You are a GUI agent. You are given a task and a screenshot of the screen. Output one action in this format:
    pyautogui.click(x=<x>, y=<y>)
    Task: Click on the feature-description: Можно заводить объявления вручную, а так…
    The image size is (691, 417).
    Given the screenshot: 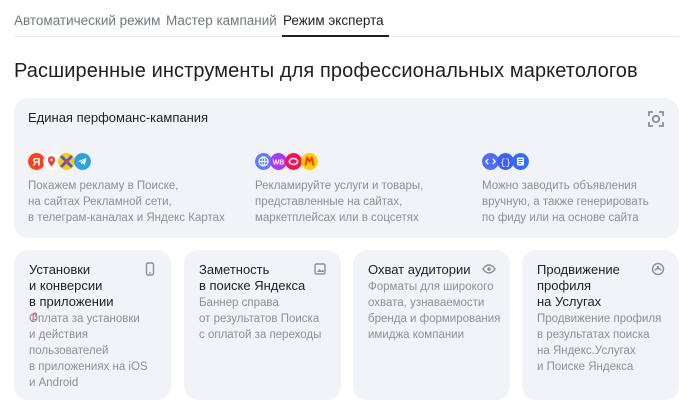 What is the action you would take?
    pyautogui.click(x=565, y=202)
    